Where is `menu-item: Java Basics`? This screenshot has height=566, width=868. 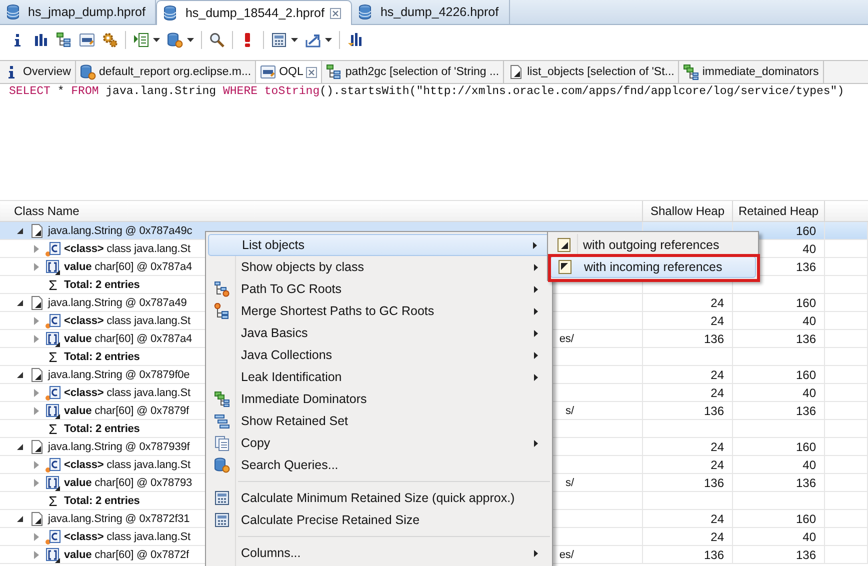 menu-item: Java Basics is located at coordinates (379, 333).